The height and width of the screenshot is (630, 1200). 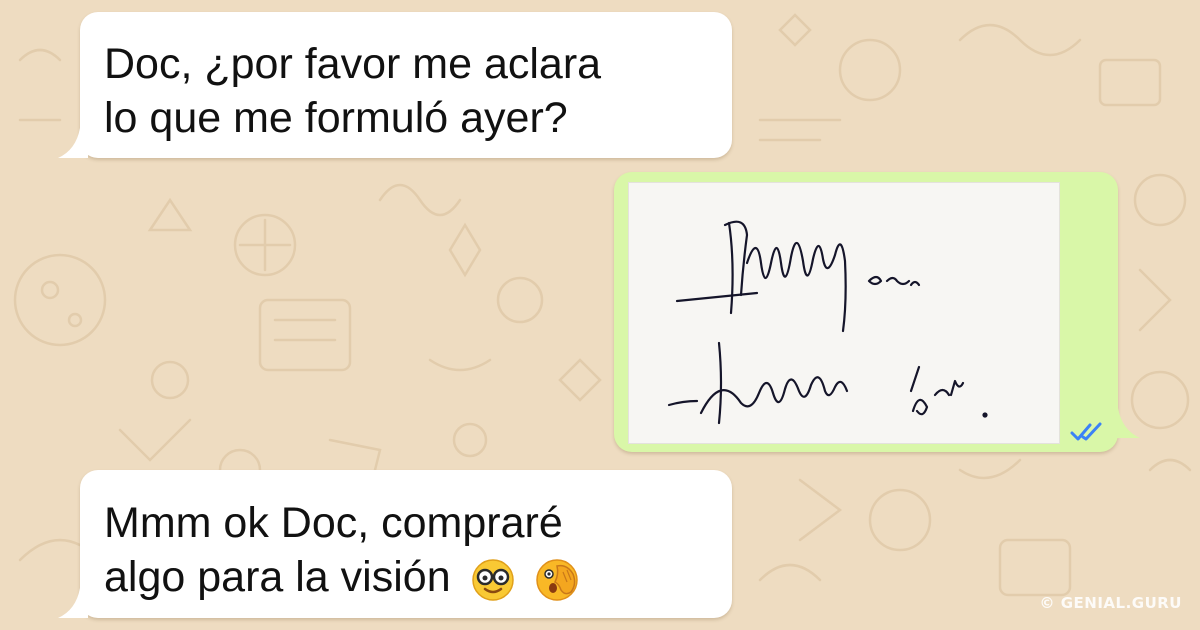 I want to click on message-text-line-with-emojis: algo para la visión, so click(x=406, y=577).